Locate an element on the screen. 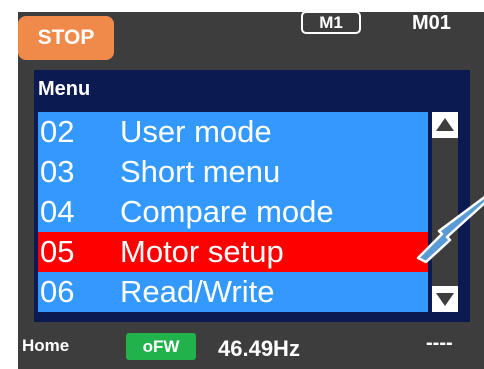  arrow-pointer-icon is located at coordinates (450, 229).